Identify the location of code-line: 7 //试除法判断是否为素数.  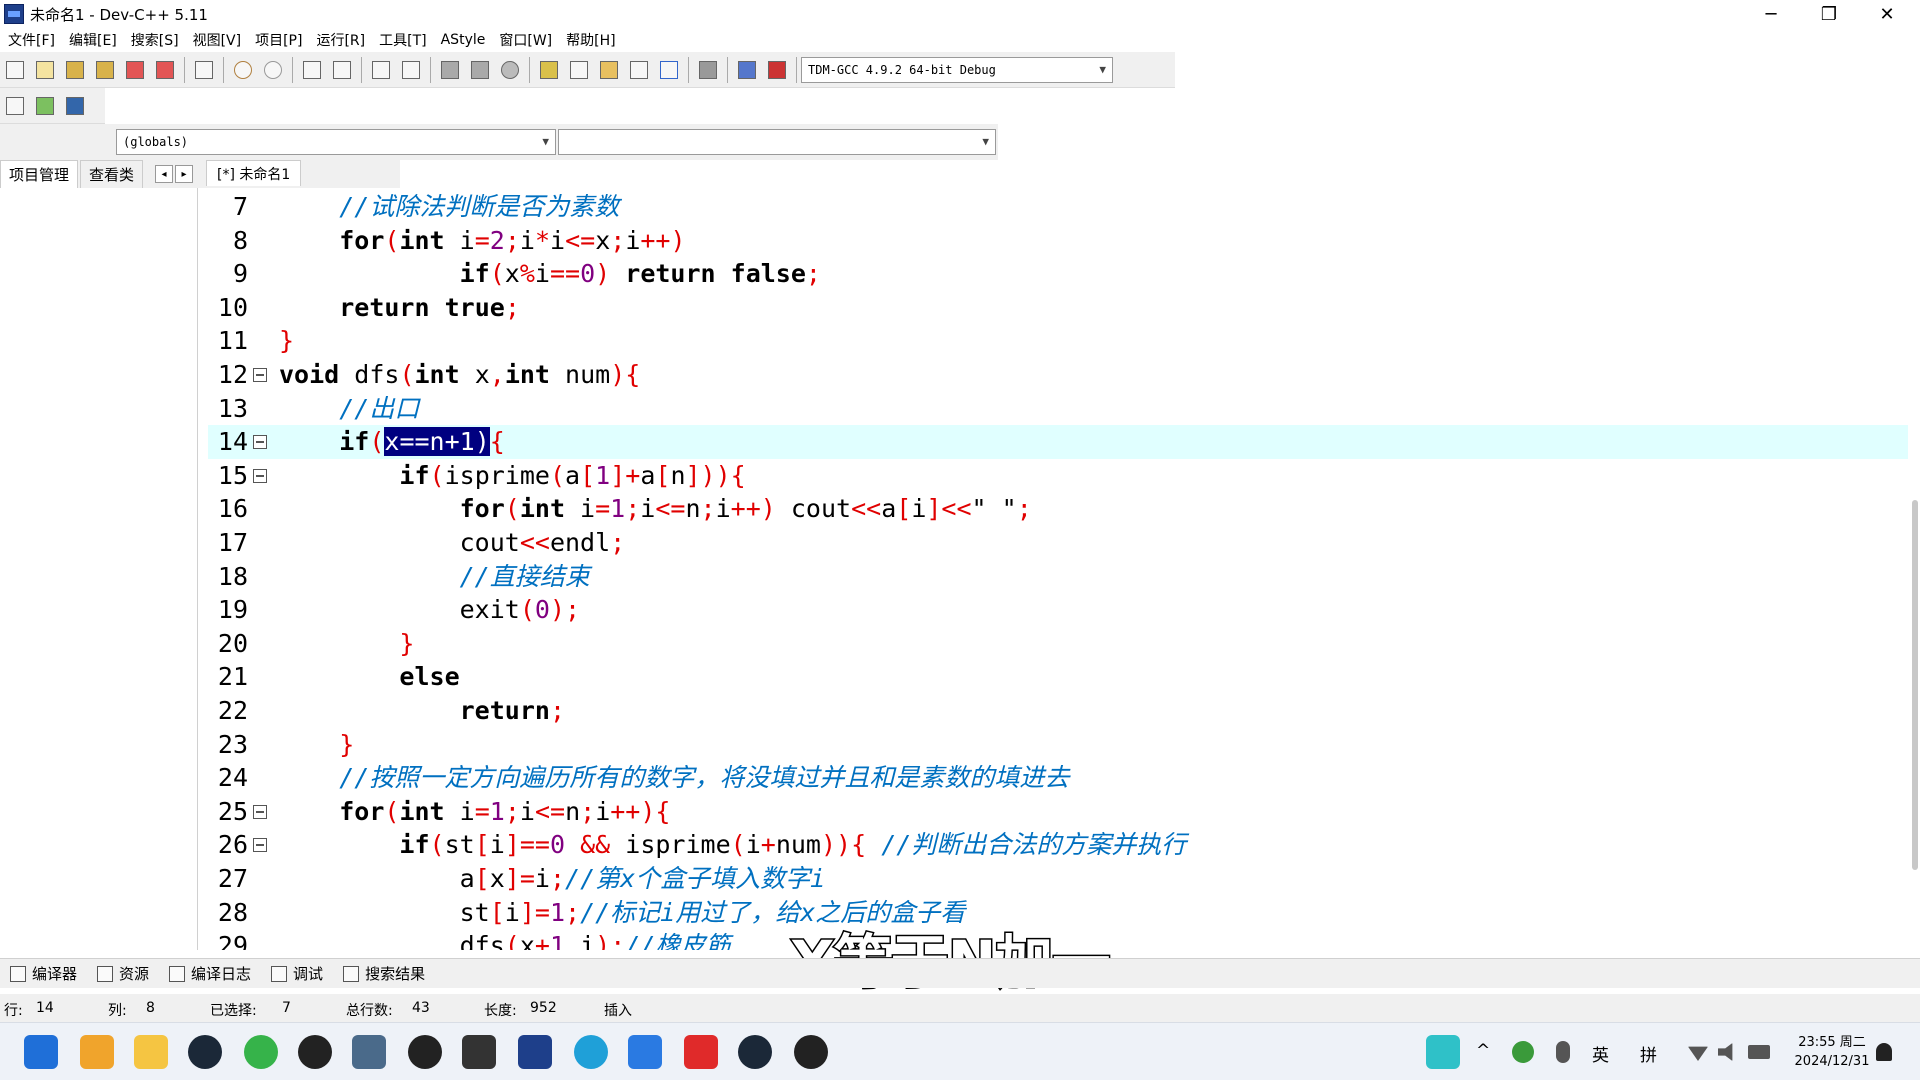
(1058, 207).